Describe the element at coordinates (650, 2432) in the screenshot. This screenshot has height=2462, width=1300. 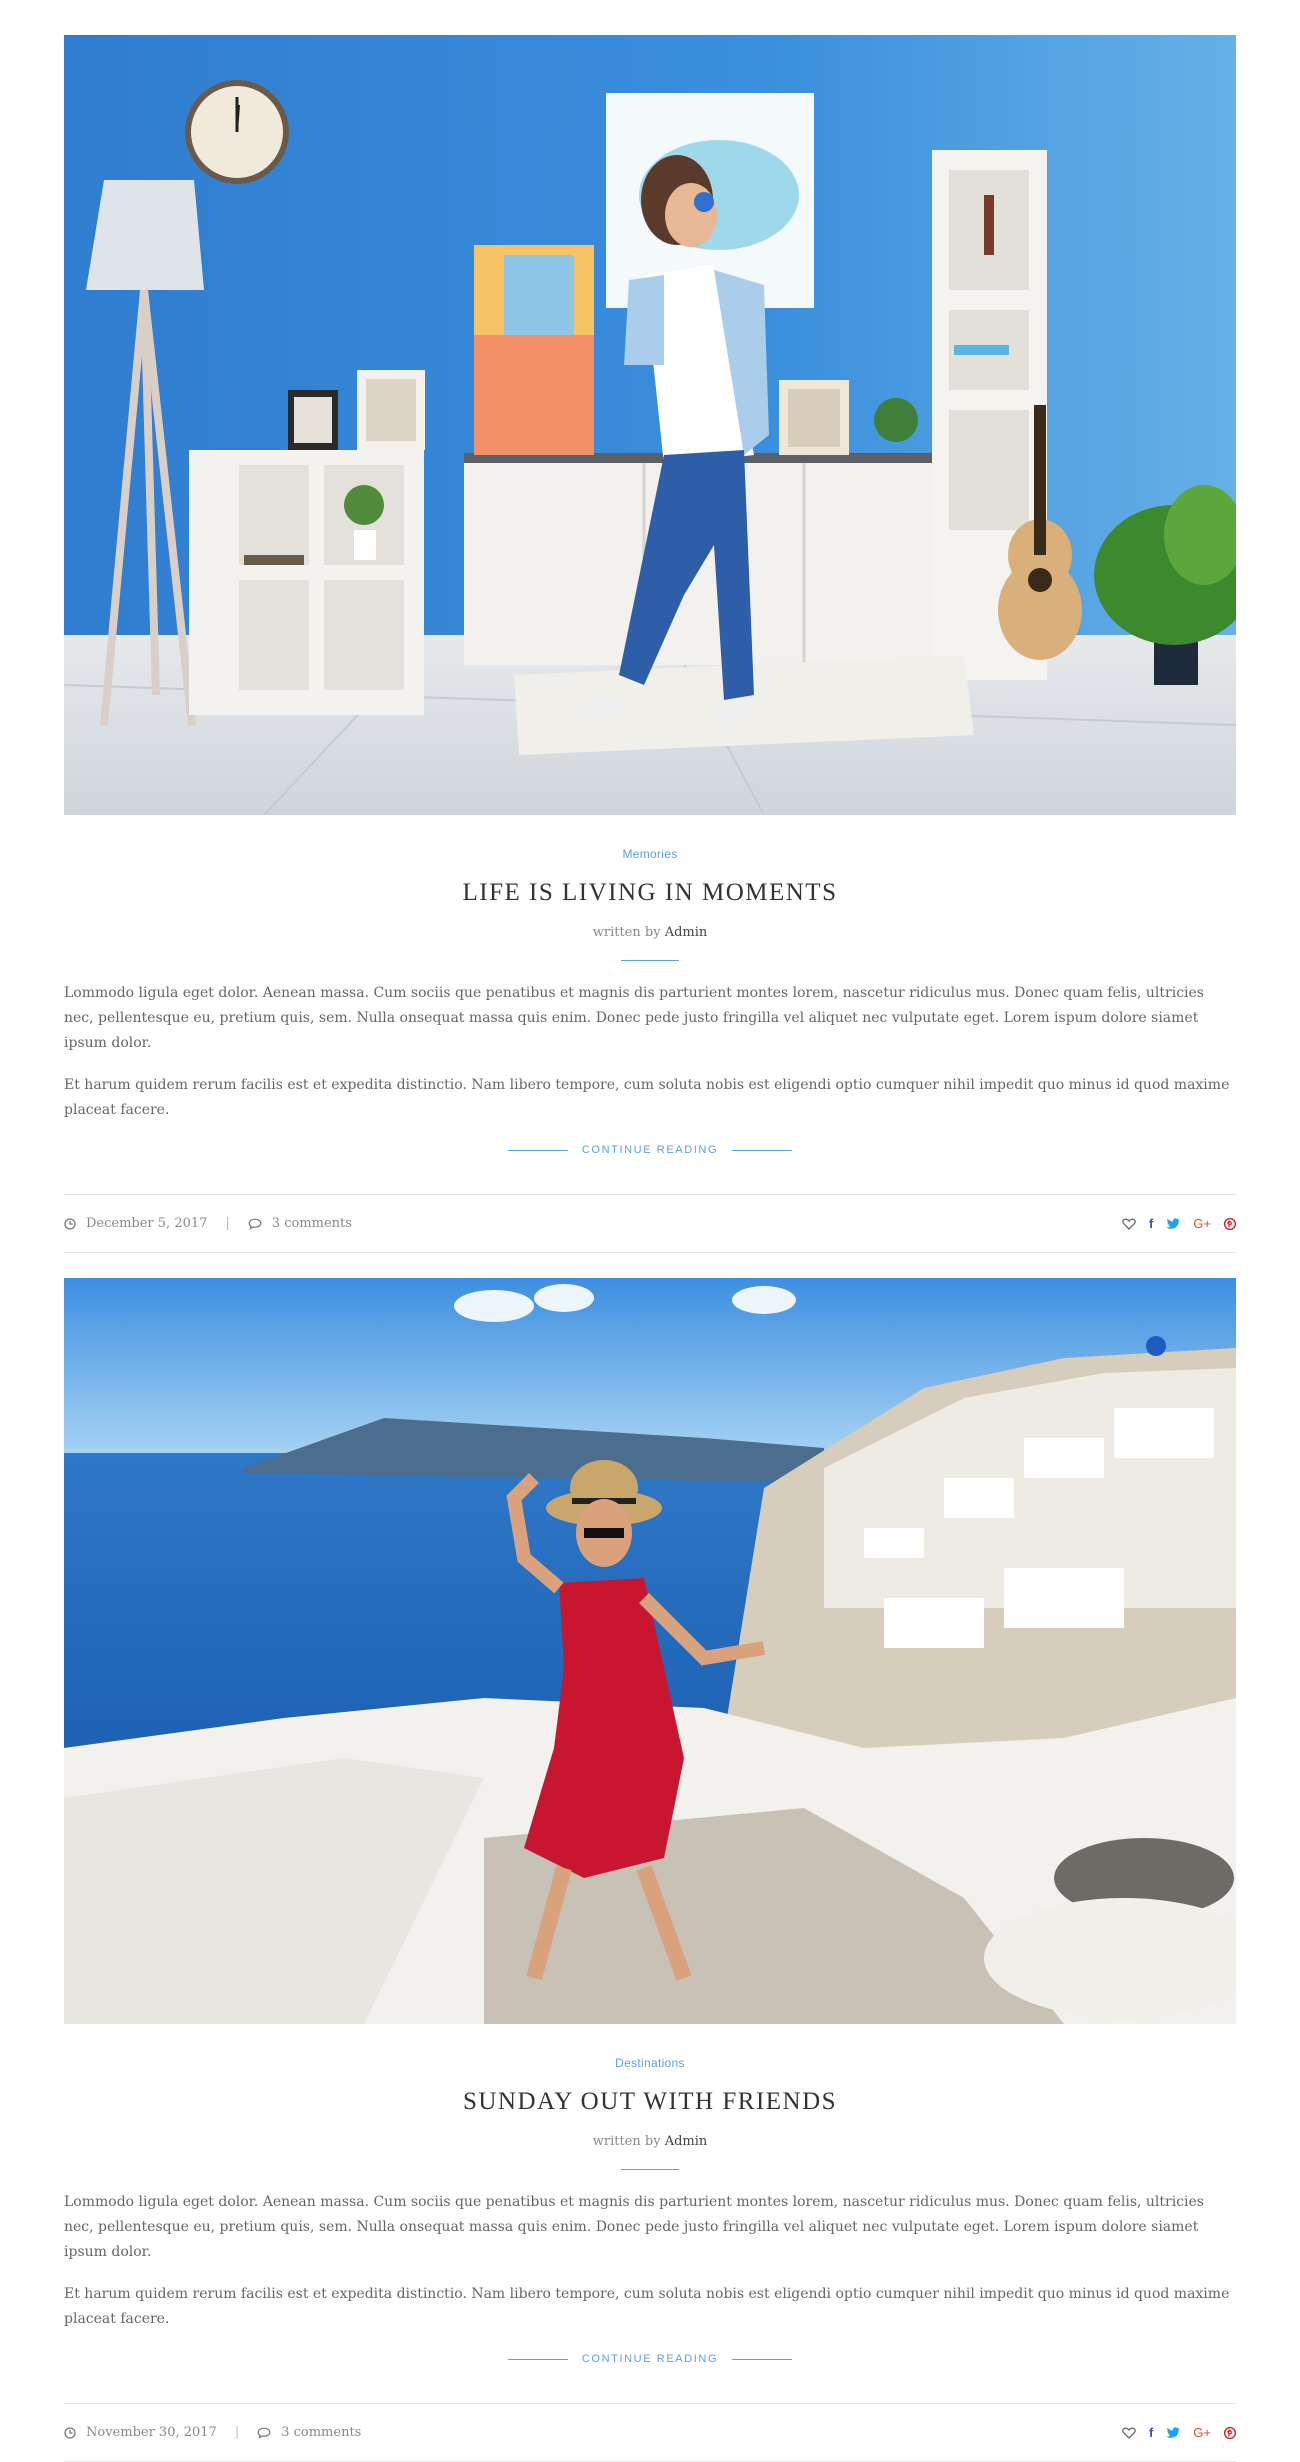
I see `post-meta-bar: November 30, 2017 | 3 comments f G+` at that location.